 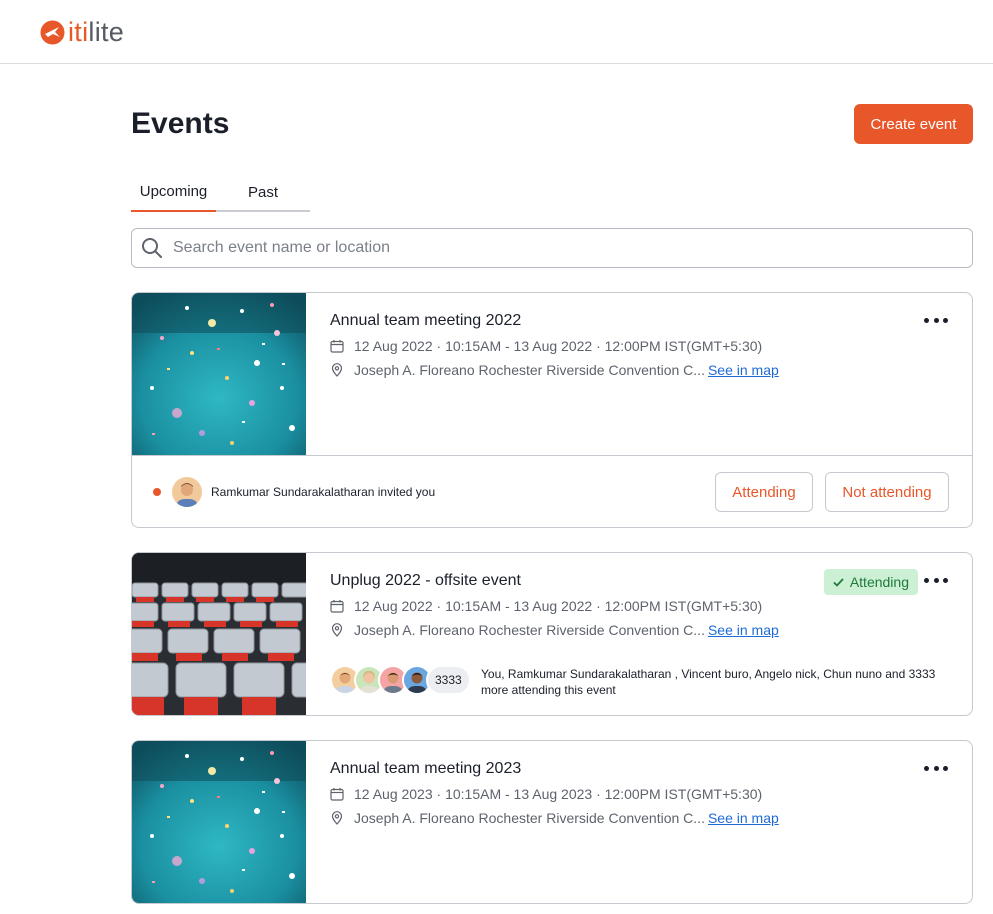 I want to click on attendee-count-badge: 3333, so click(x=448, y=680).